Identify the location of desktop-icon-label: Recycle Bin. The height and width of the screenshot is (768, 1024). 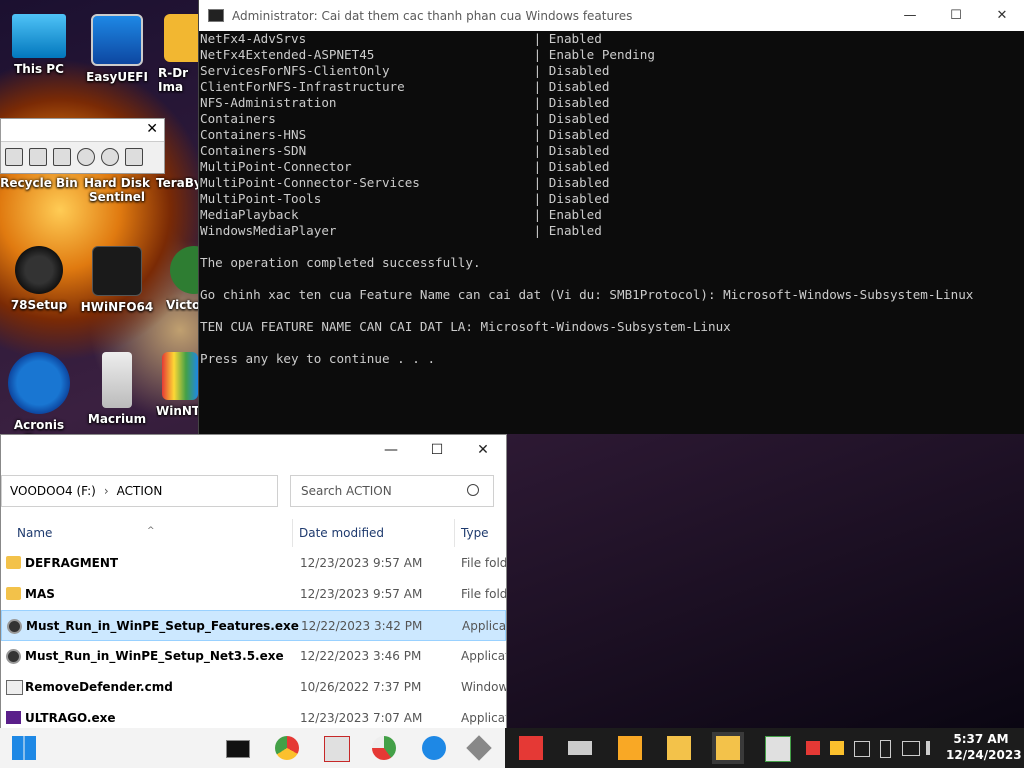
(39, 183).